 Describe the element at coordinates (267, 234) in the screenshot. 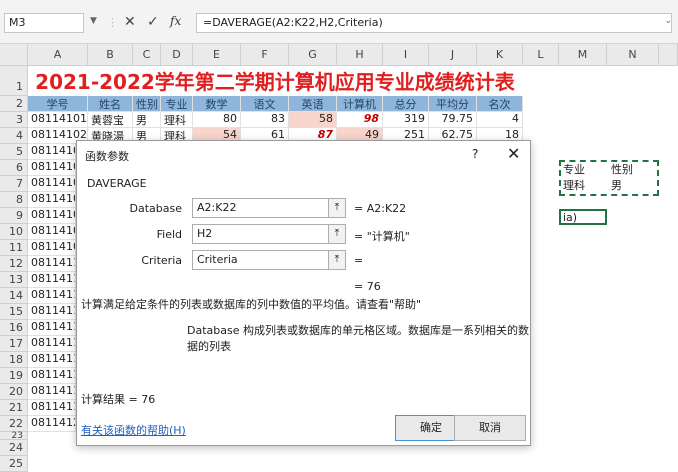

I see `field-field: H2` at that location.